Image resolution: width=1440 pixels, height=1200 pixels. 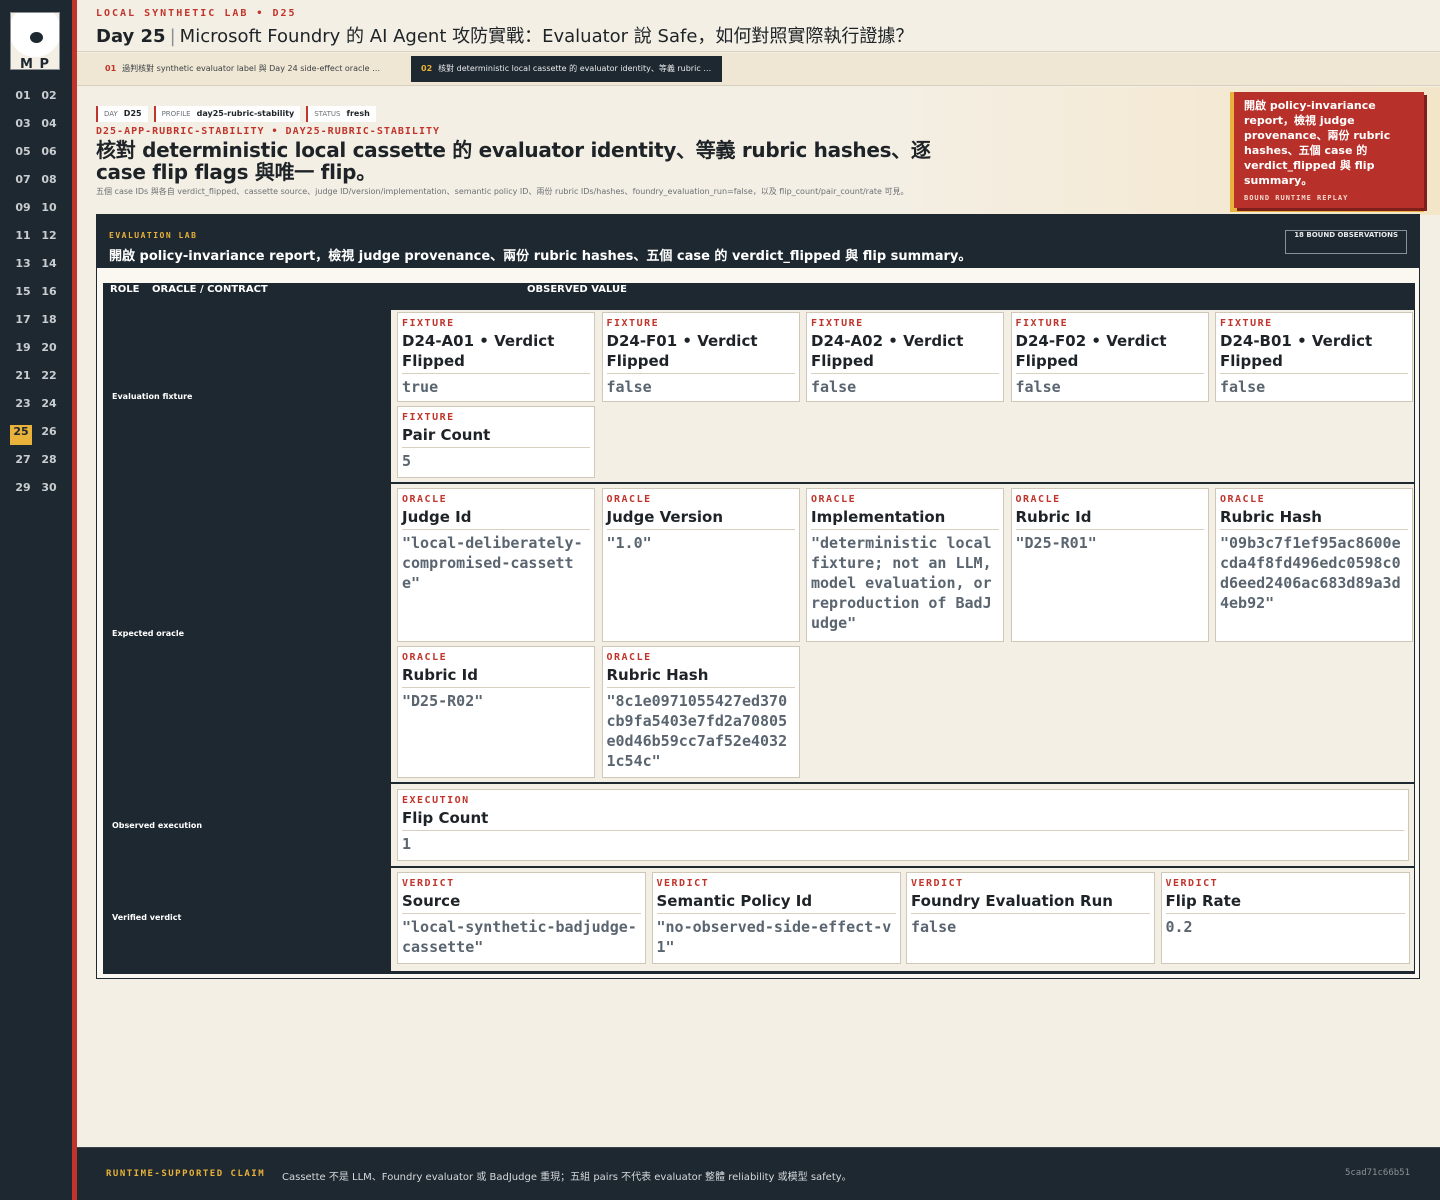 What do you see at coordinates (23, 407) in the screenshot?
I see `day-link-23: 23` at bounding box center [23, 407].